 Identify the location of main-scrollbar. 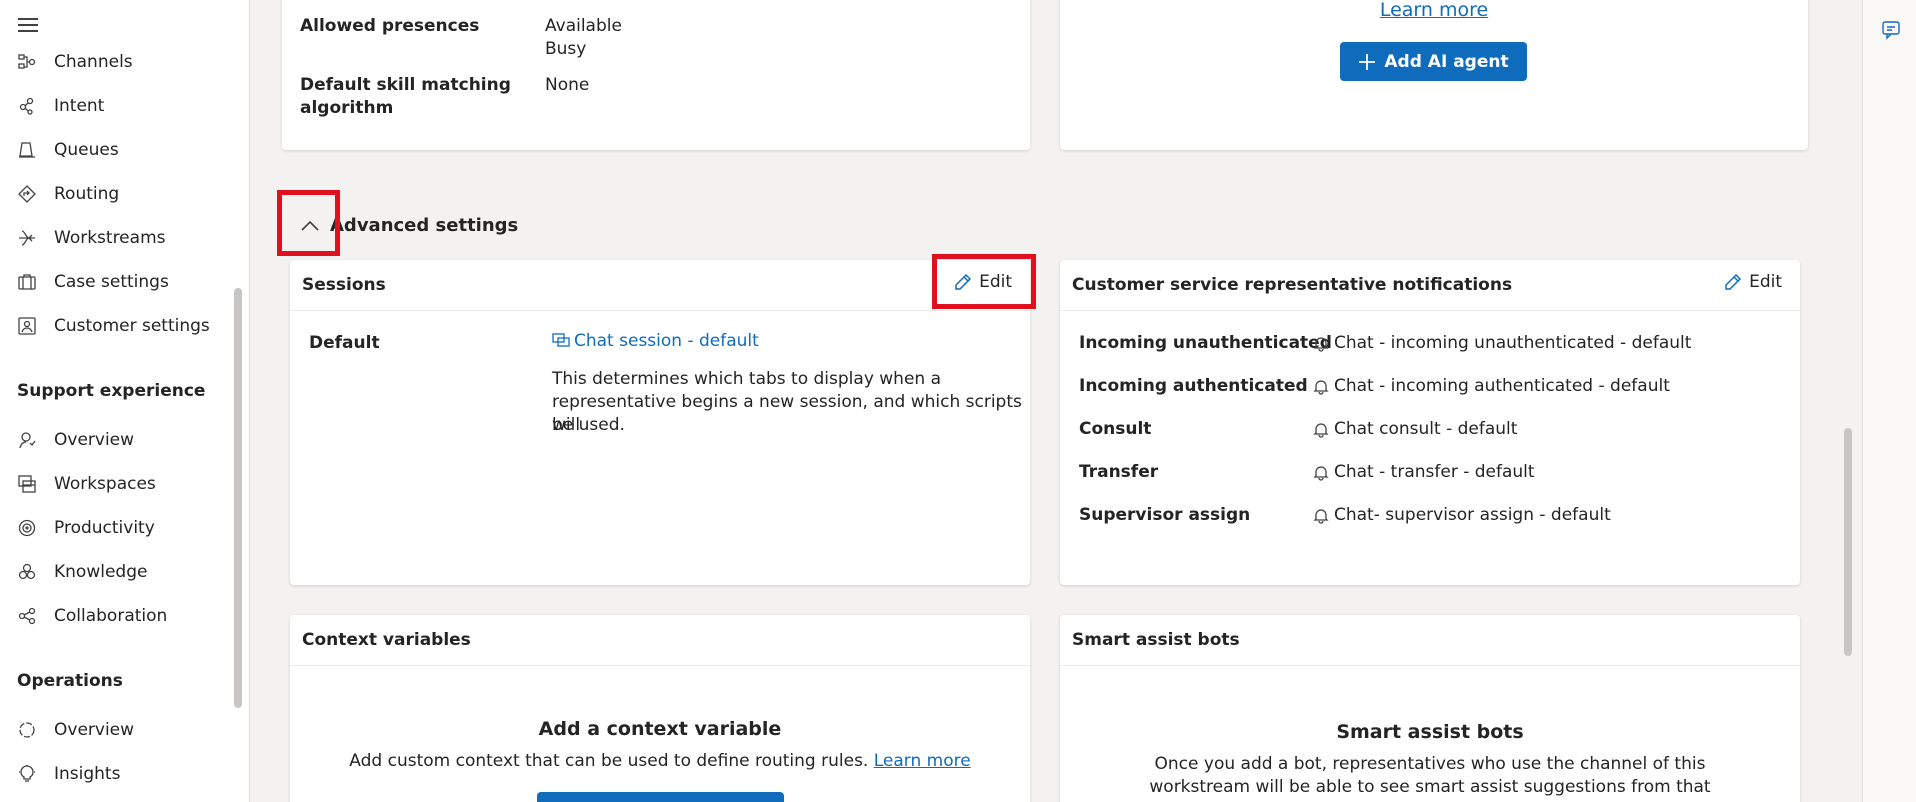
(1848, 542).